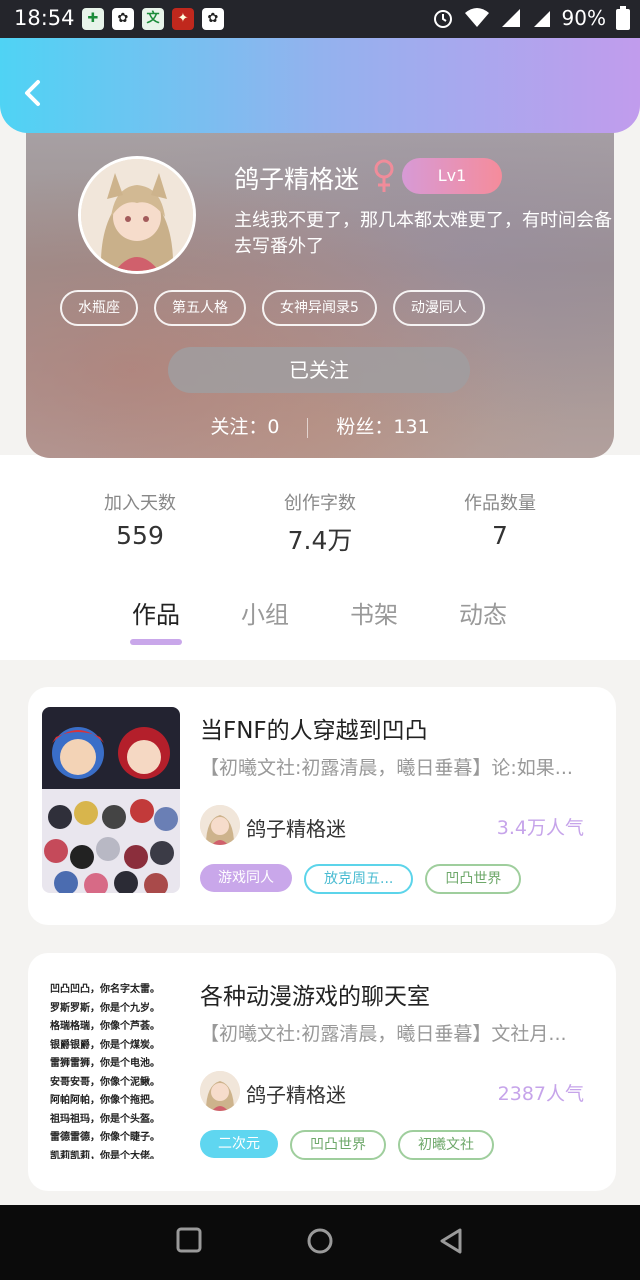  Describe the element at coordinates (583, 18) in the screenshot. I see `battery-text: 90%` at that location.